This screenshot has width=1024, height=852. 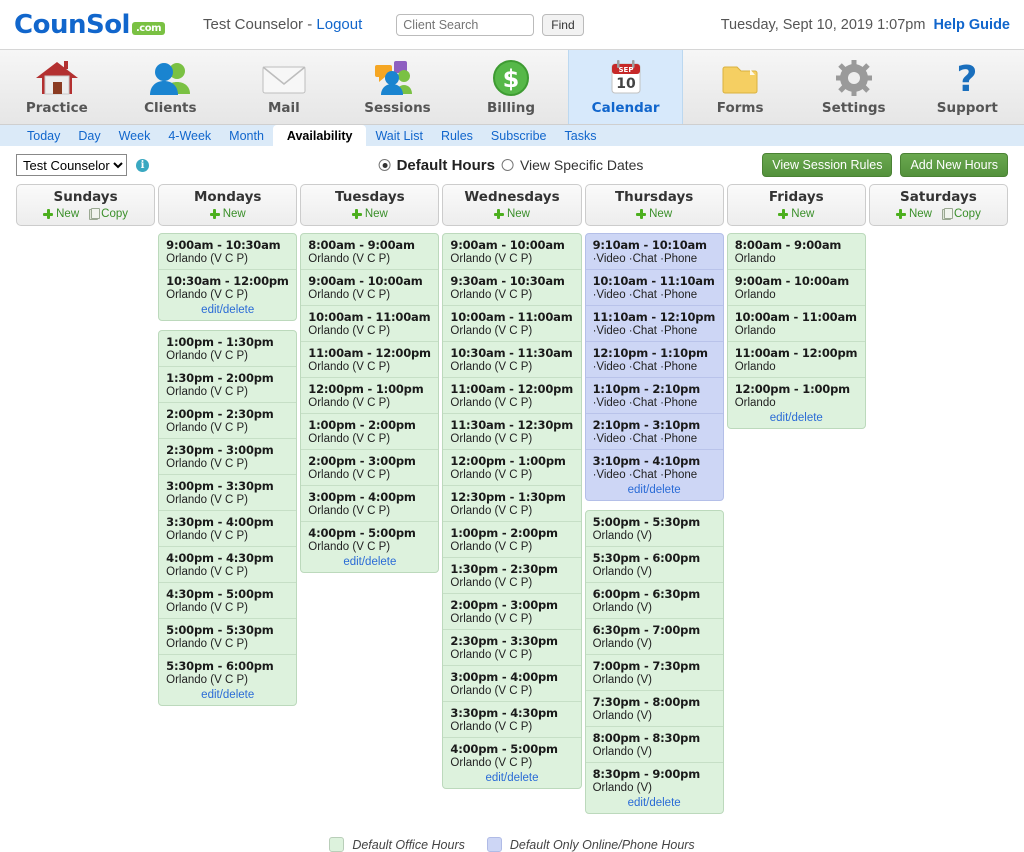 I want to click on subnav-availability: Availability, so click(x=320, y=135).